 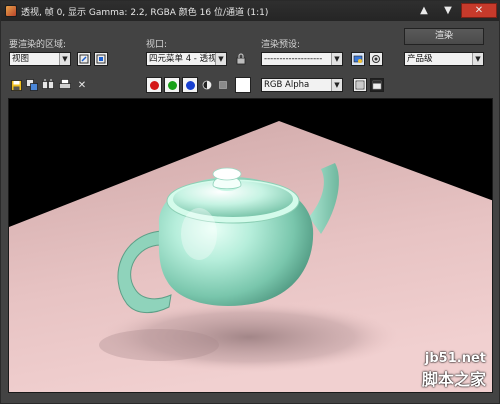 What do you see at coordinates (241, 59) in the screenshot?
I see `lock-icon` at bounding box center [241, 59].